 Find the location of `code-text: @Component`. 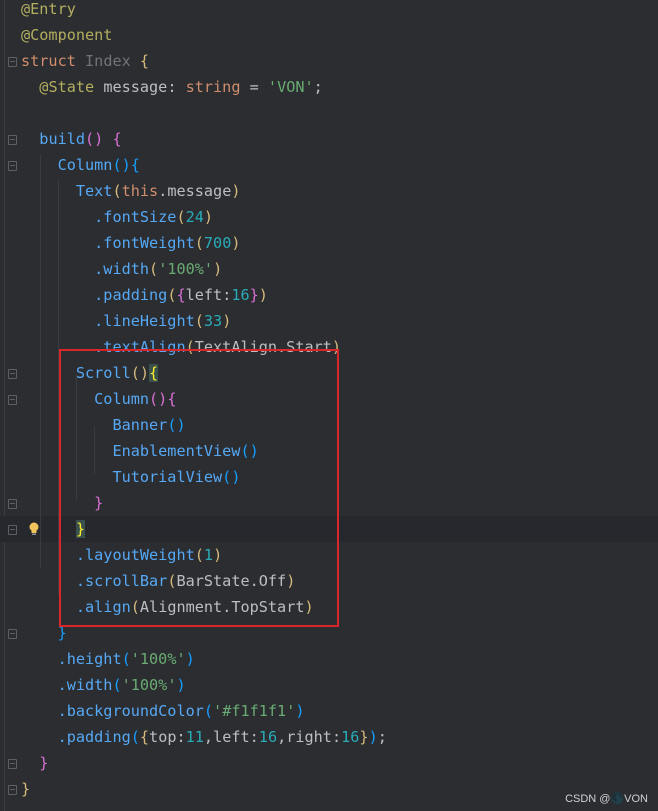

code-text: @Component is located at coordinates (66, 35).